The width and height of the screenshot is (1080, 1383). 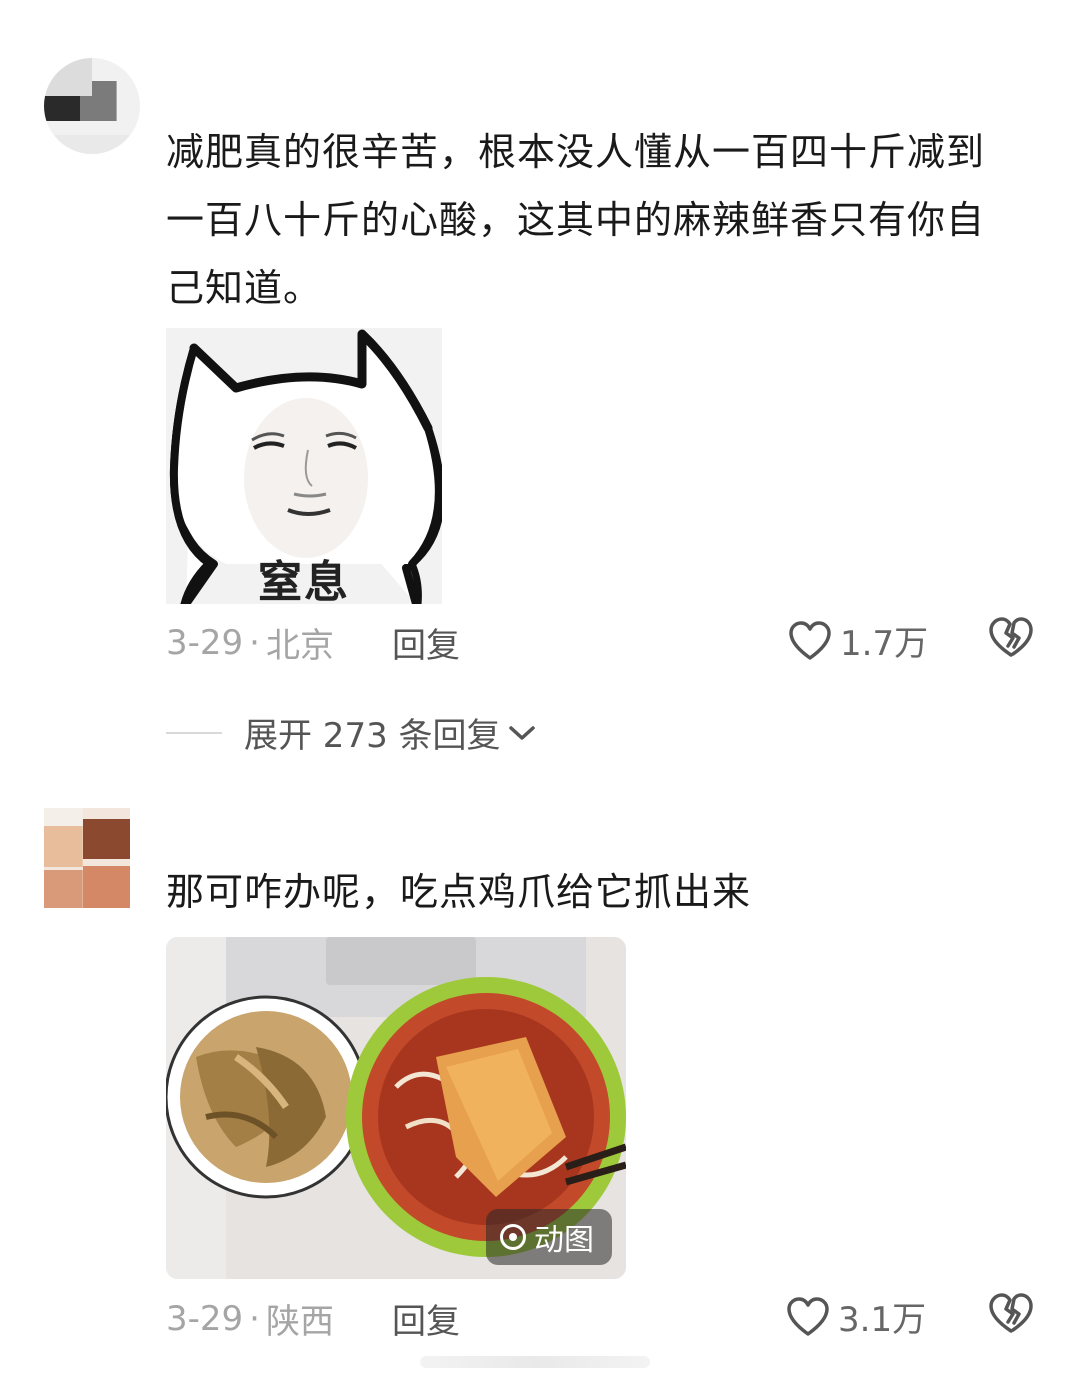 What do you see at coordinates (194, 733) in the screenshot?
I see `expand-divider-line` at bounding box center [194, 733].